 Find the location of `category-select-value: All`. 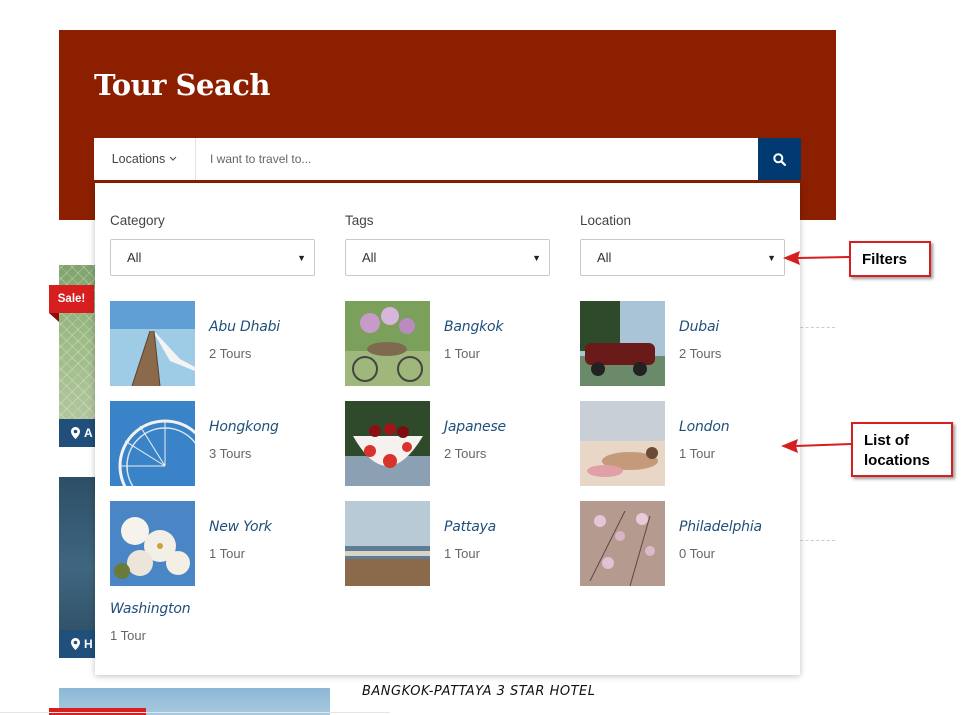

category-select-value: All is located at coordinates (134, 257).